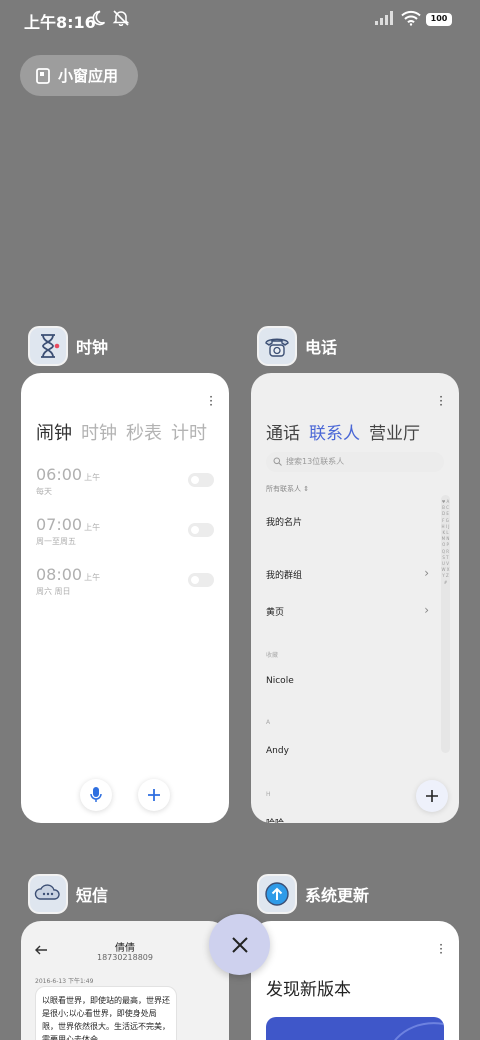  What do you see at coordinates (321, 347) in the screenshot?
I see `phone-app-name: 电话` at bounding box center [321, 347].